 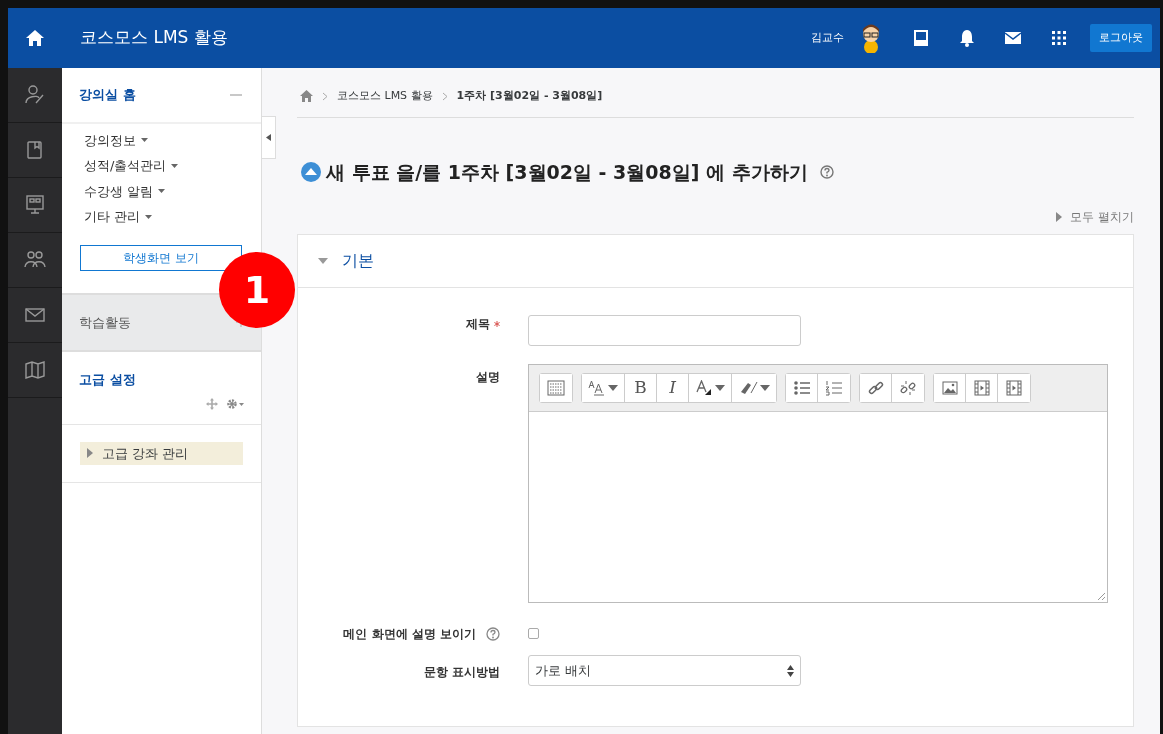 I want to click on logout-button: 로그아웃, so click(x=1121, y=38).